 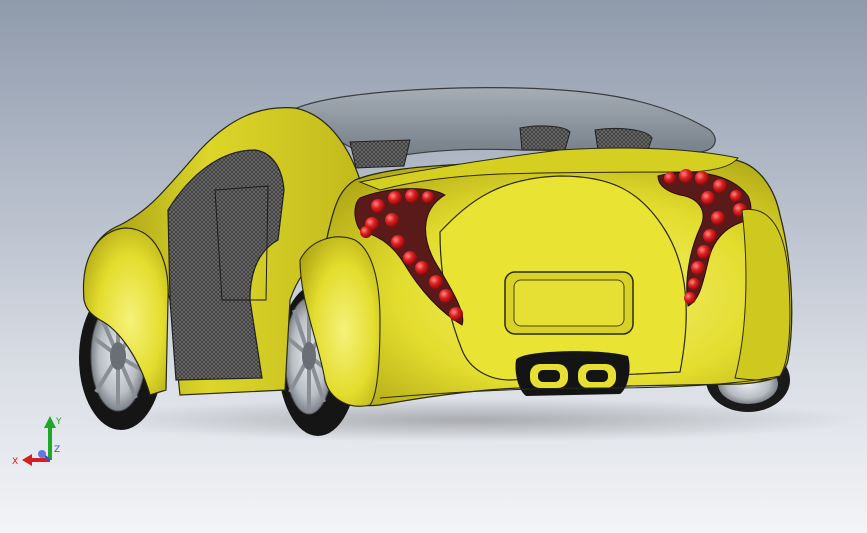 I want to click on seat-left, so click(x=380, y=154).